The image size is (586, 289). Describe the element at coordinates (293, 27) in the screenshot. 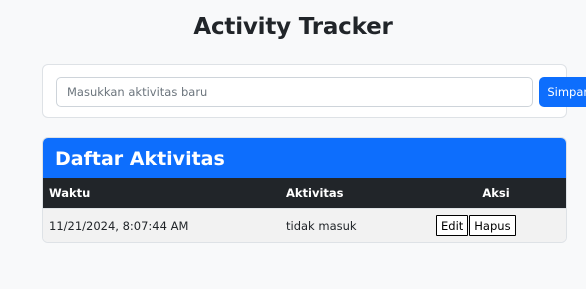

I see `page-title: Activity Tracker` at that location.